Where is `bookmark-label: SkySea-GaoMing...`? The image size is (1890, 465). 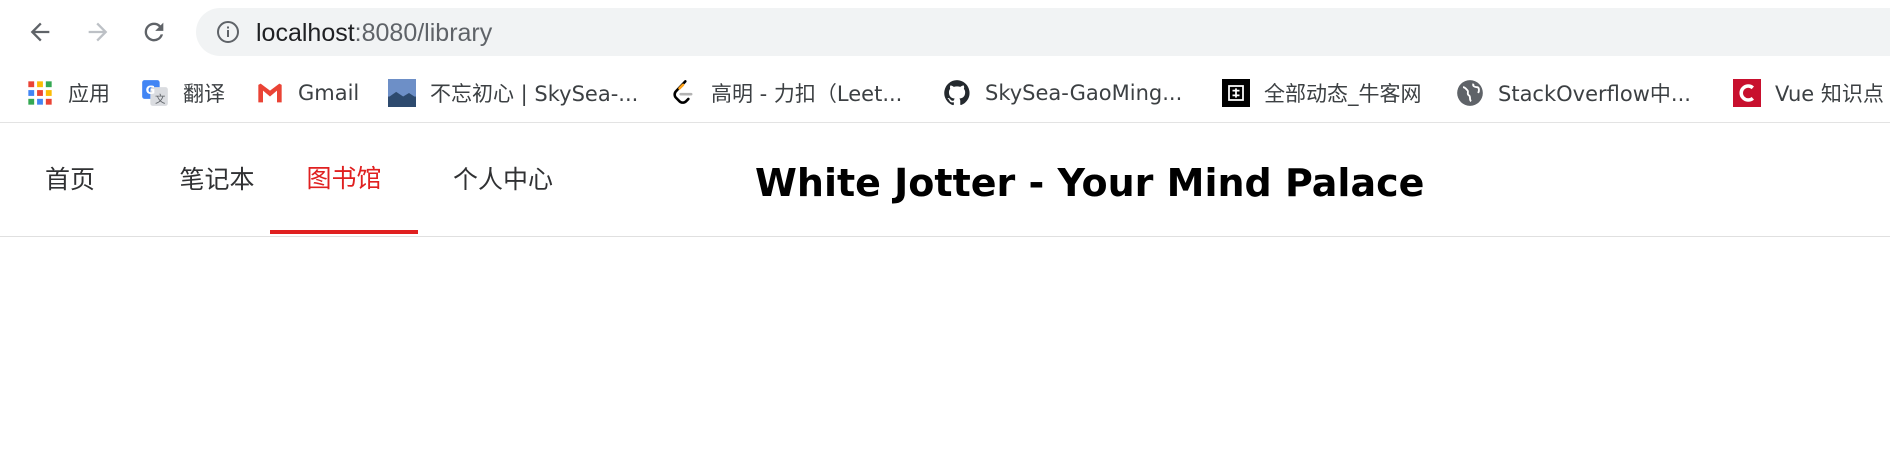
bookmark-label: SkySea-GaoMing... is located at coordinates (1084, 93).